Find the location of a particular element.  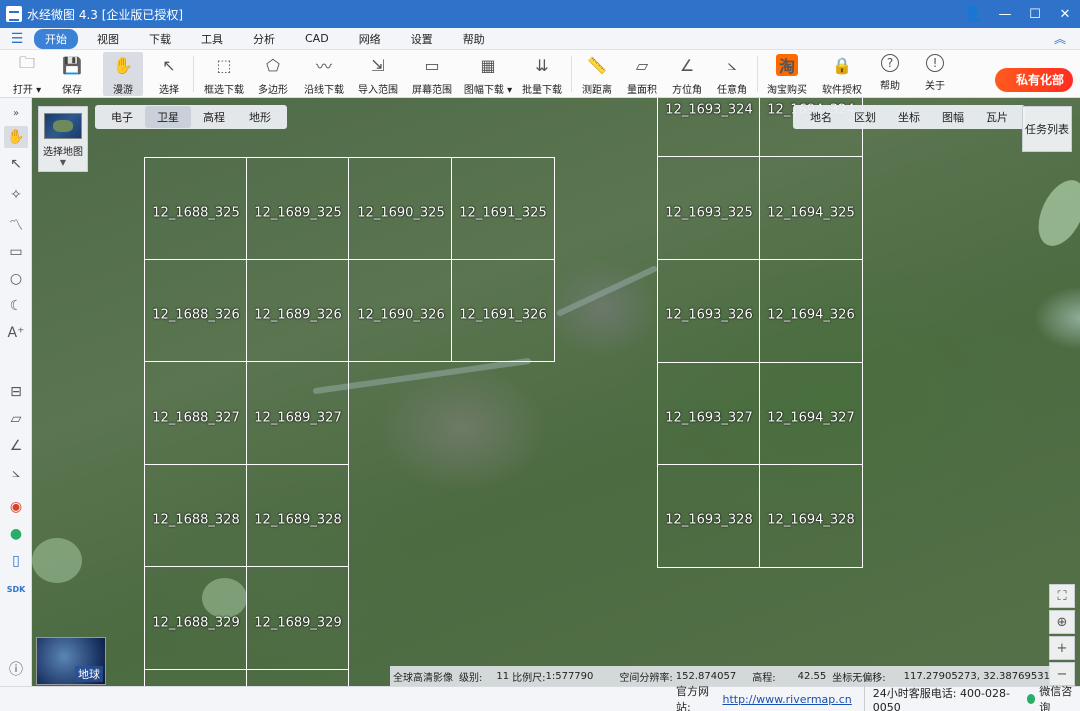

screen-range-icon: ▭ is located at coordinates (432, 65).